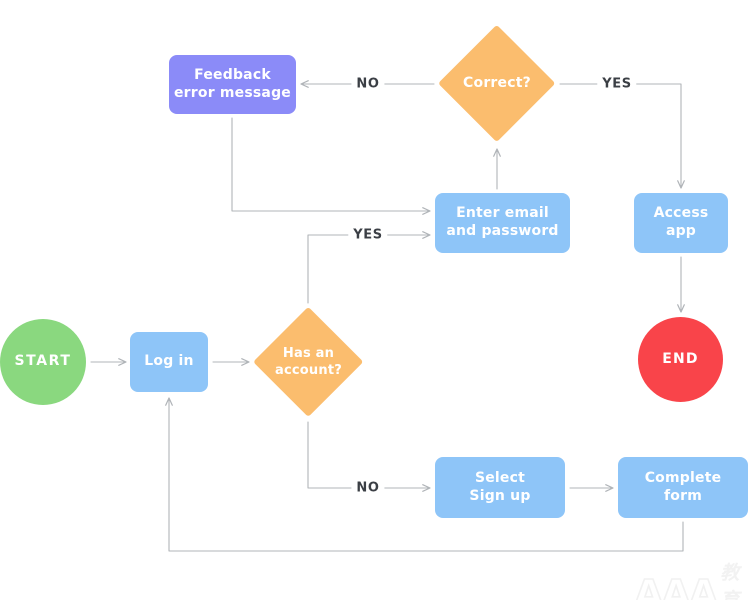  Describe the element at coordinates (368, 488) in the screenshot. I see `edge-label-has-account-no: NO` at that location.